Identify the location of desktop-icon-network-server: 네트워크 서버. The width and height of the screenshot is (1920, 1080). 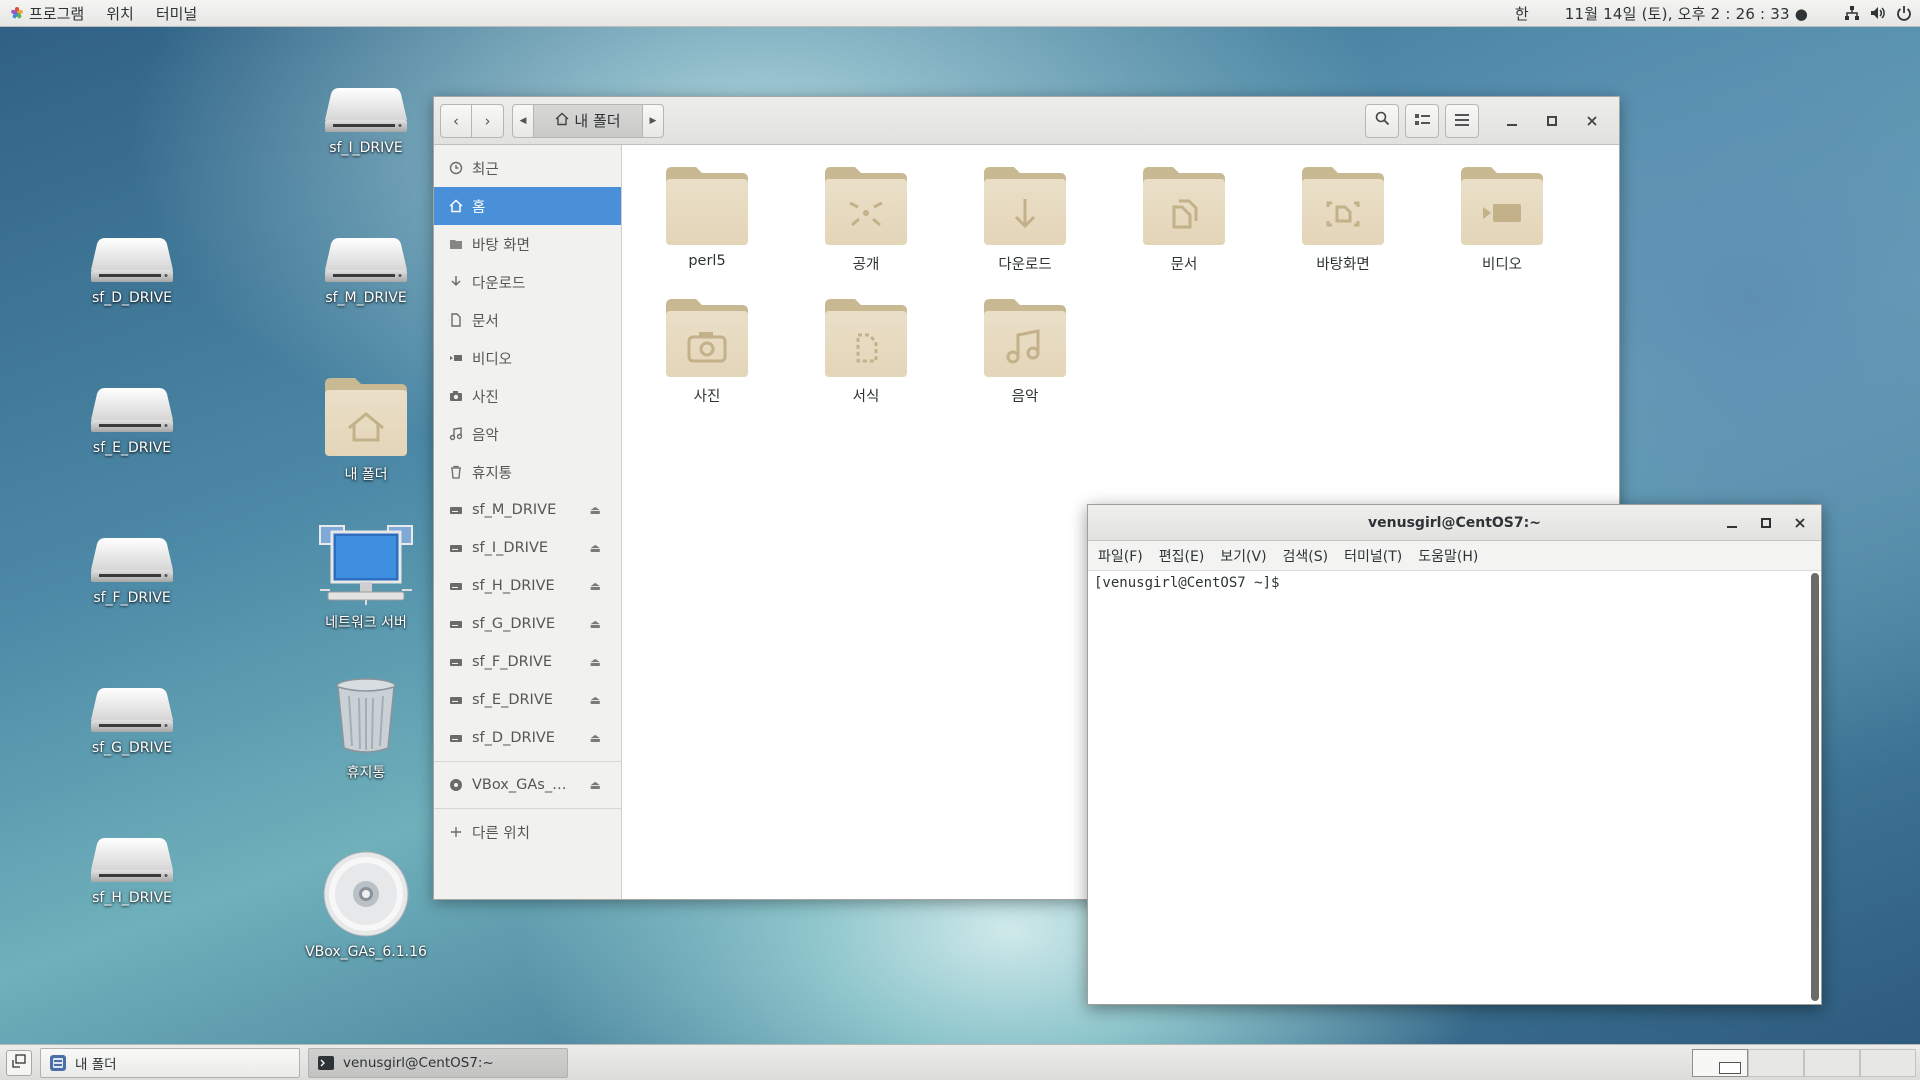
(366, 578).